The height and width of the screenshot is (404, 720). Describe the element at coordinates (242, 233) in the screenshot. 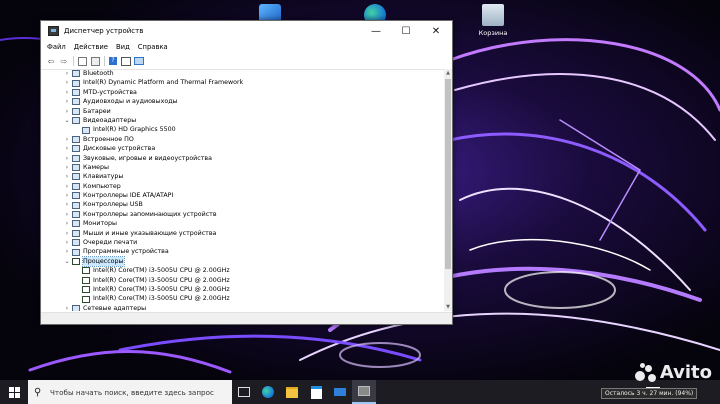

I see `tree-category-item: › Мыши и иные указывающие устройства` at that location.